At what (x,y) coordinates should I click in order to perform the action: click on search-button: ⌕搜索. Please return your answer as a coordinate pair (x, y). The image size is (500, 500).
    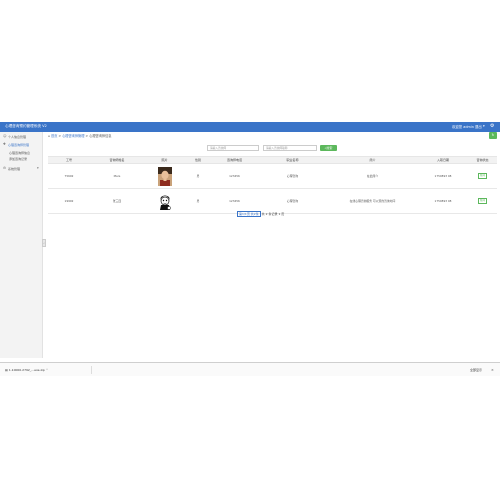
    Looking at the image, I should click on (328, 148).